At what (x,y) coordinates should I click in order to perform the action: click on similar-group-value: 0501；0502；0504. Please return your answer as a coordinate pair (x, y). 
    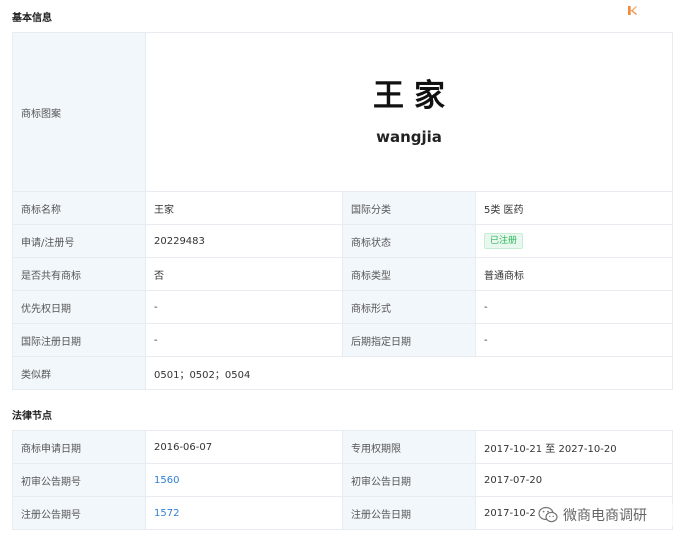
    Looking at the image, I should click on (409, 373).